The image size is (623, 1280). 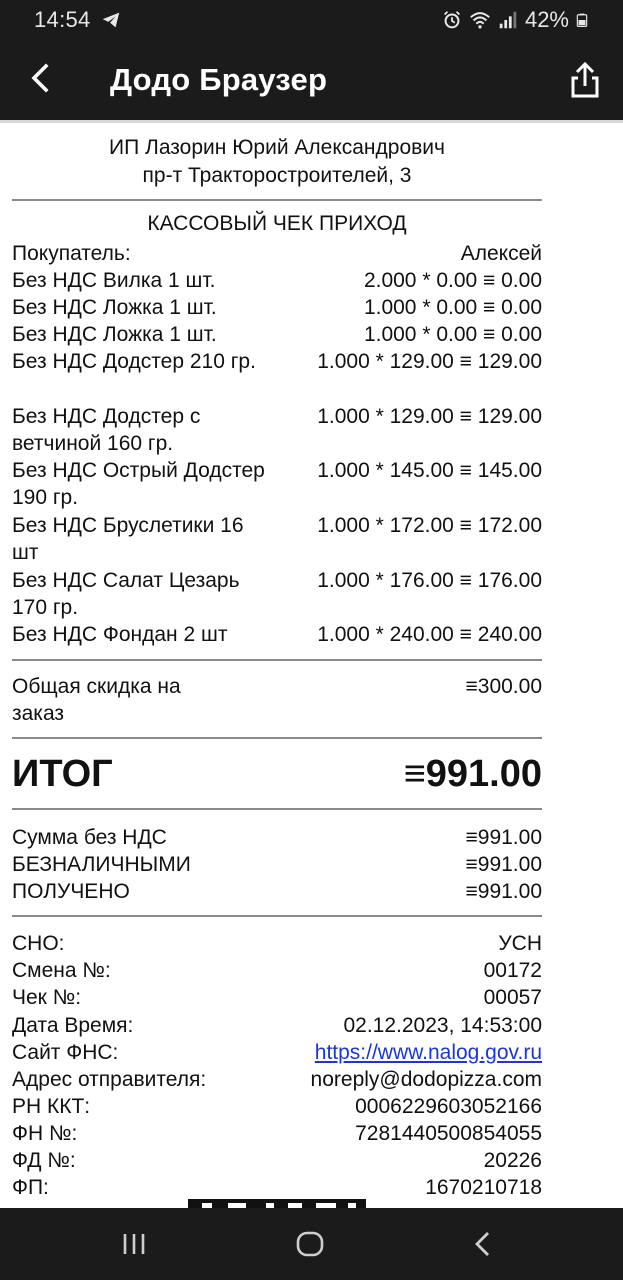 What do you see at coordinates (134, 1244) in the screenshot?
I see `recent-apps-icon` at bounding box center [134, 1244].